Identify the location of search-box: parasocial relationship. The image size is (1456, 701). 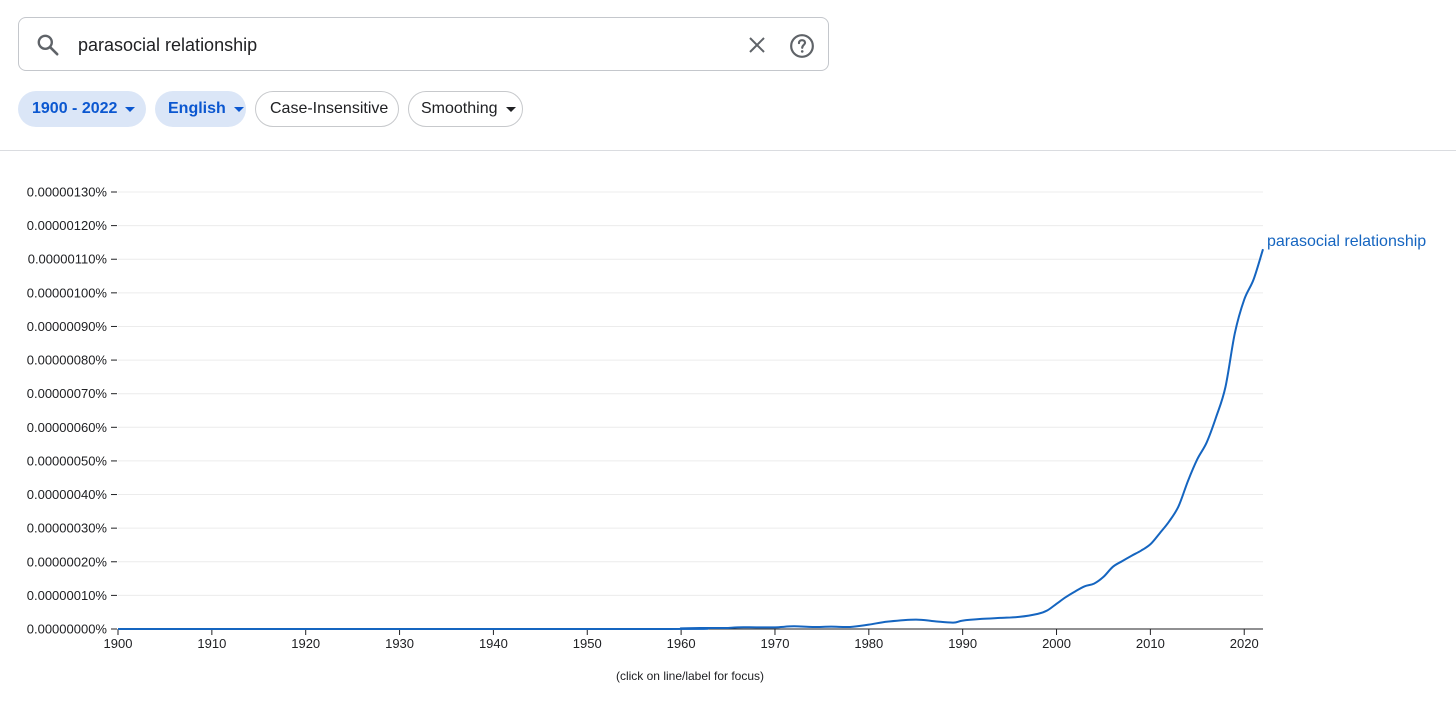
(423, 44).